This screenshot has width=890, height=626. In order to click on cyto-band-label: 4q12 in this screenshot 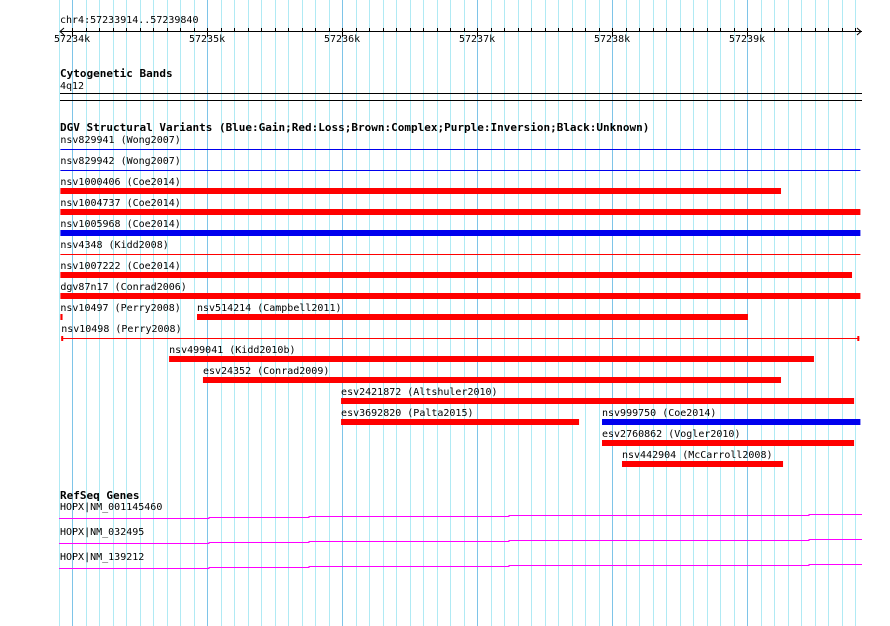, I will do `click(72, 86)`.